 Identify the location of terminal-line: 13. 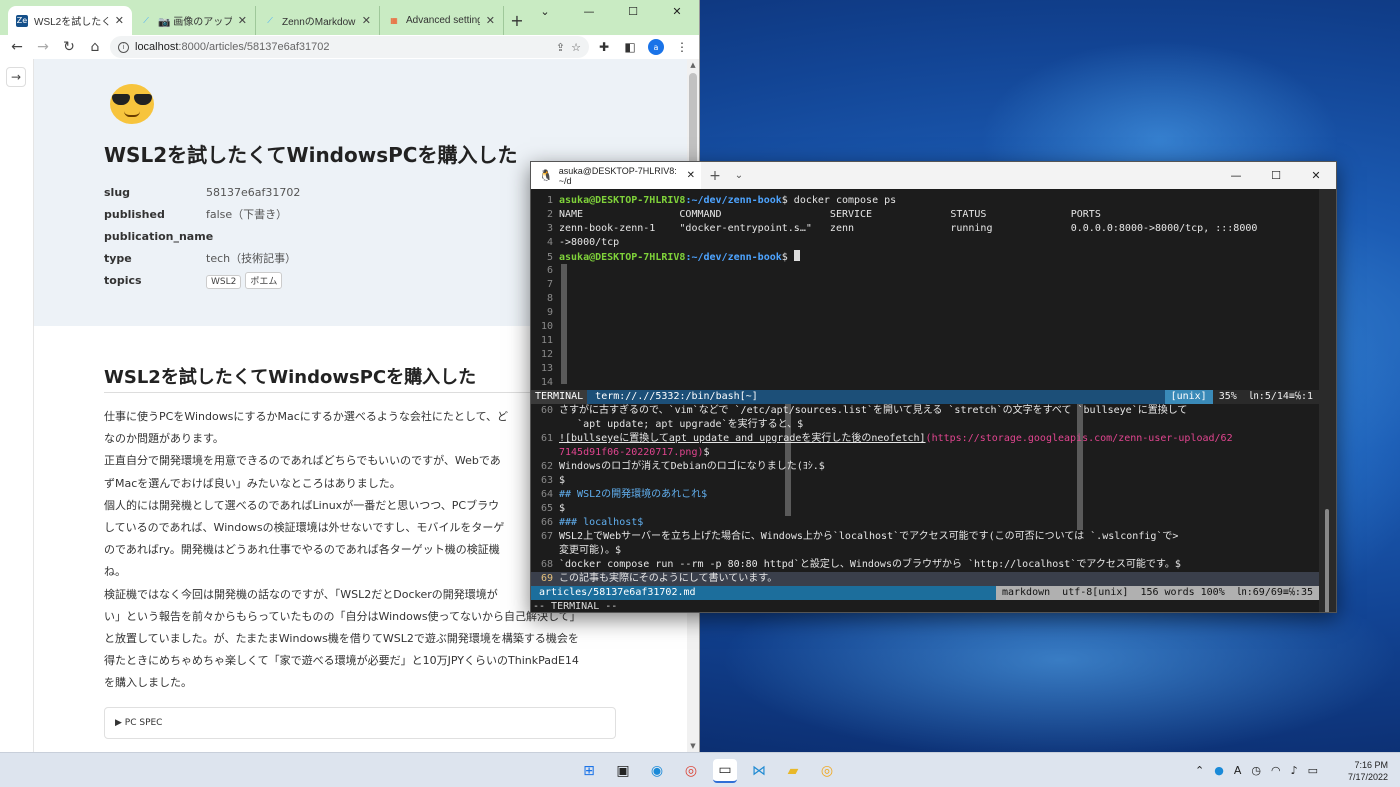
(546, 368).